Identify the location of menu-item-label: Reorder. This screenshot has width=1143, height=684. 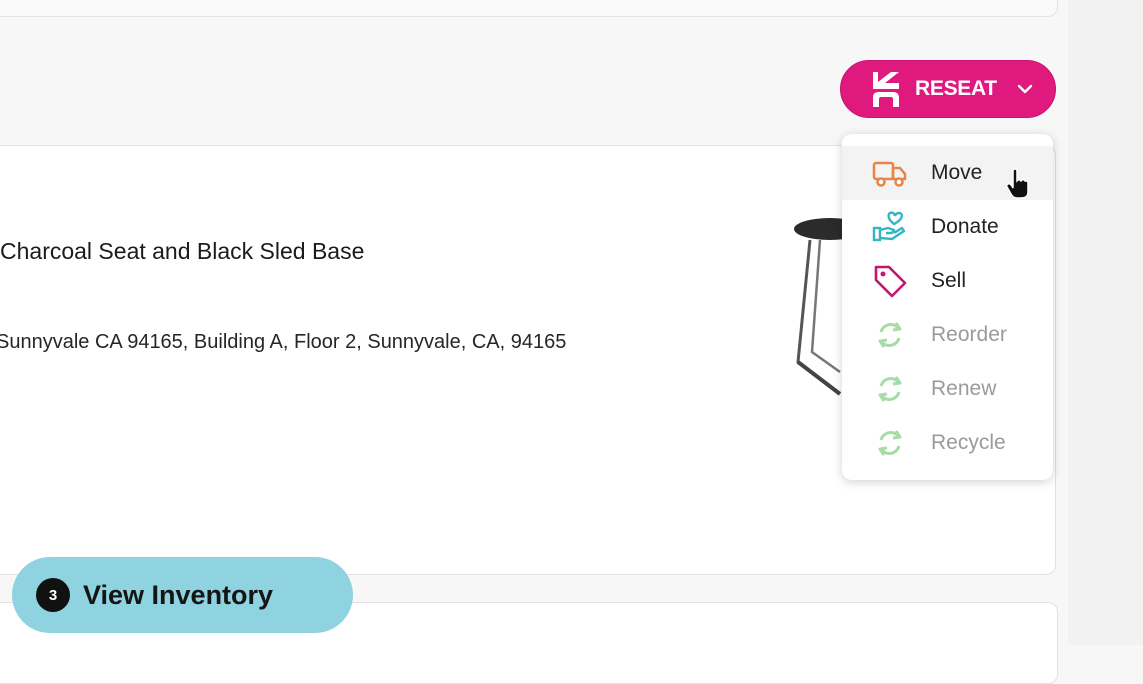
(969, 334).